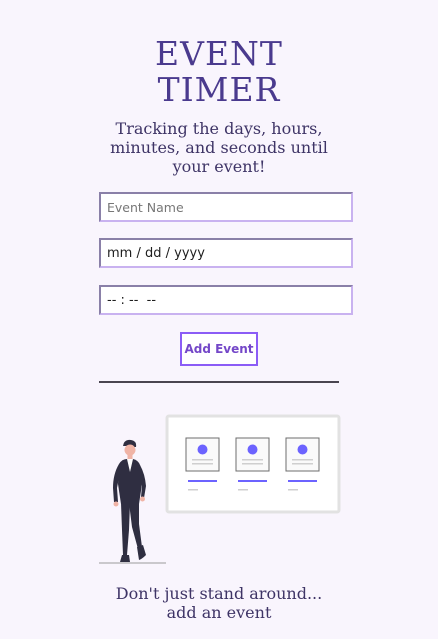 This screenshot has height=639, width=438. What do you see at coordinates (156, 253) in the screenshot?
I see `event-date-placeholder: mm / dd / yyyy` at bounding box center [156, 253].